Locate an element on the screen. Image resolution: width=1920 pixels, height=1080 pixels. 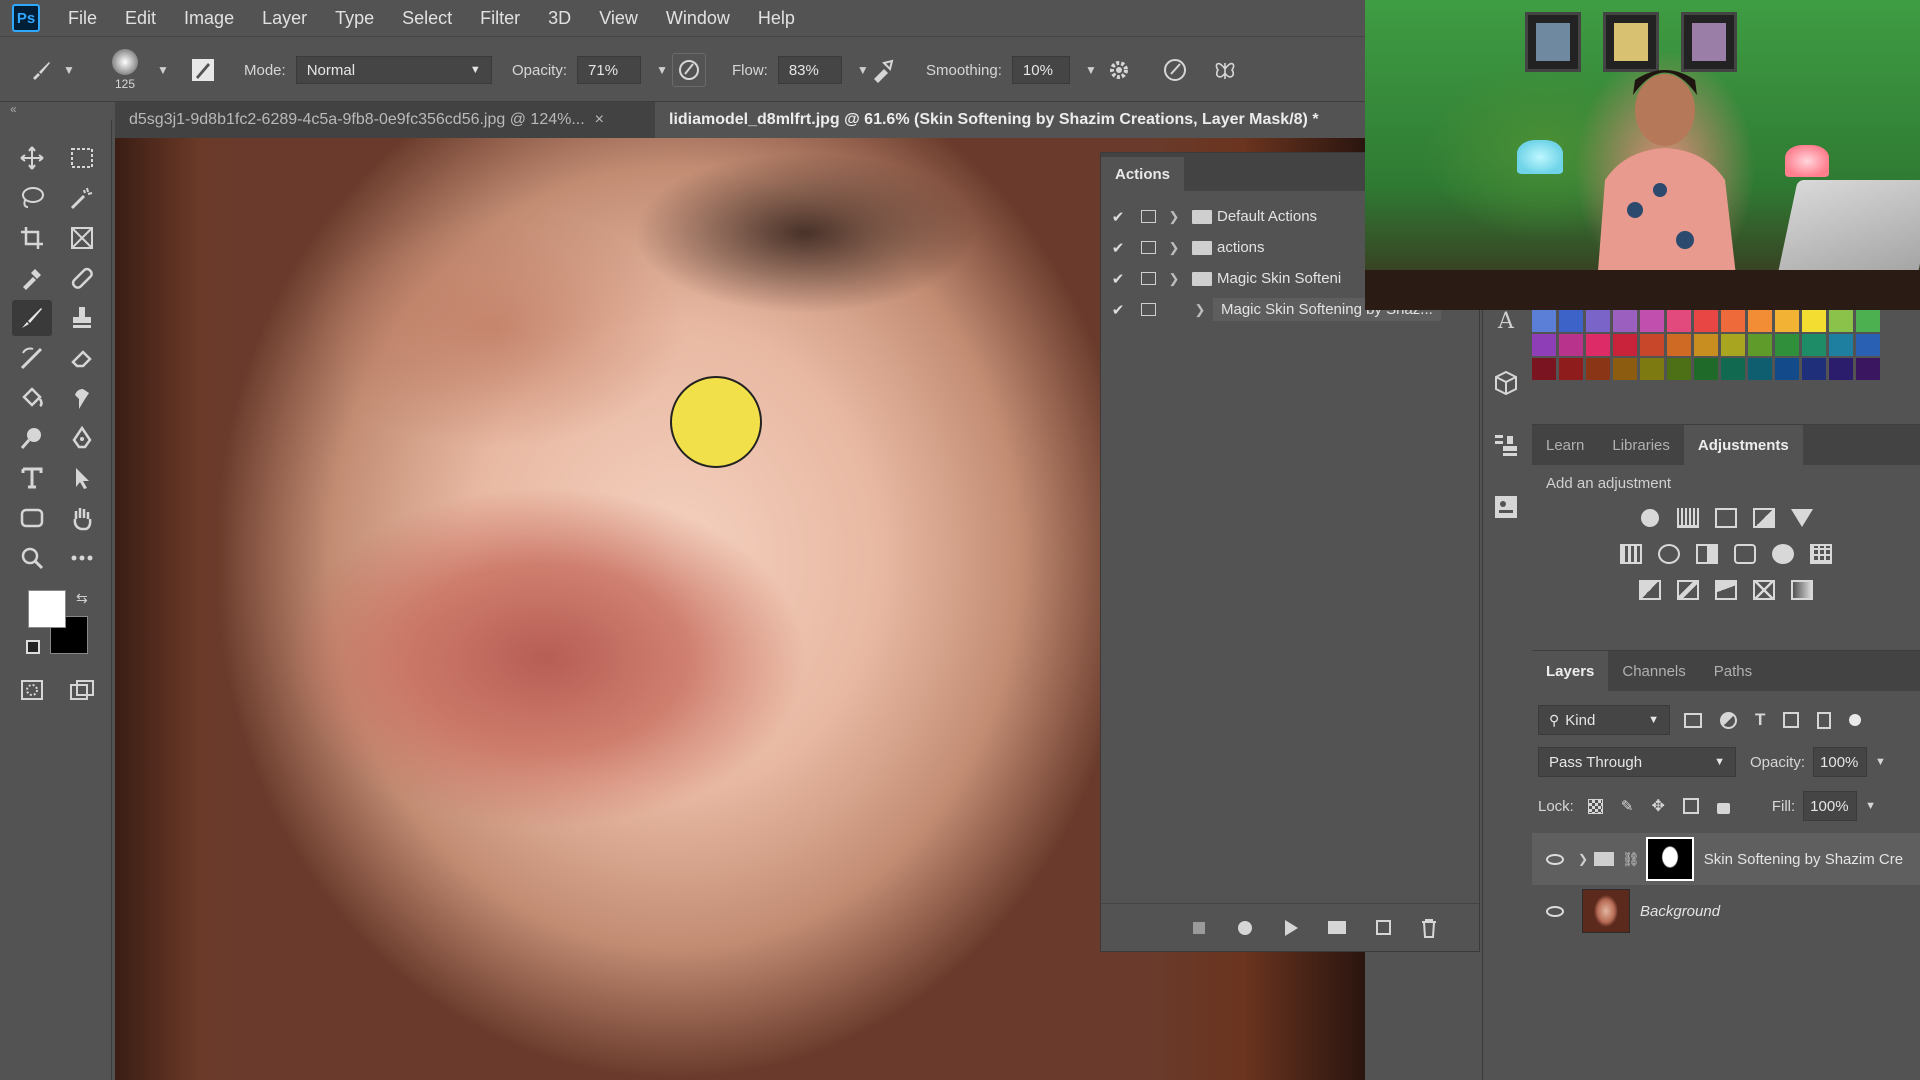
delete-trash-icon is located at coordinates (1429, 928).